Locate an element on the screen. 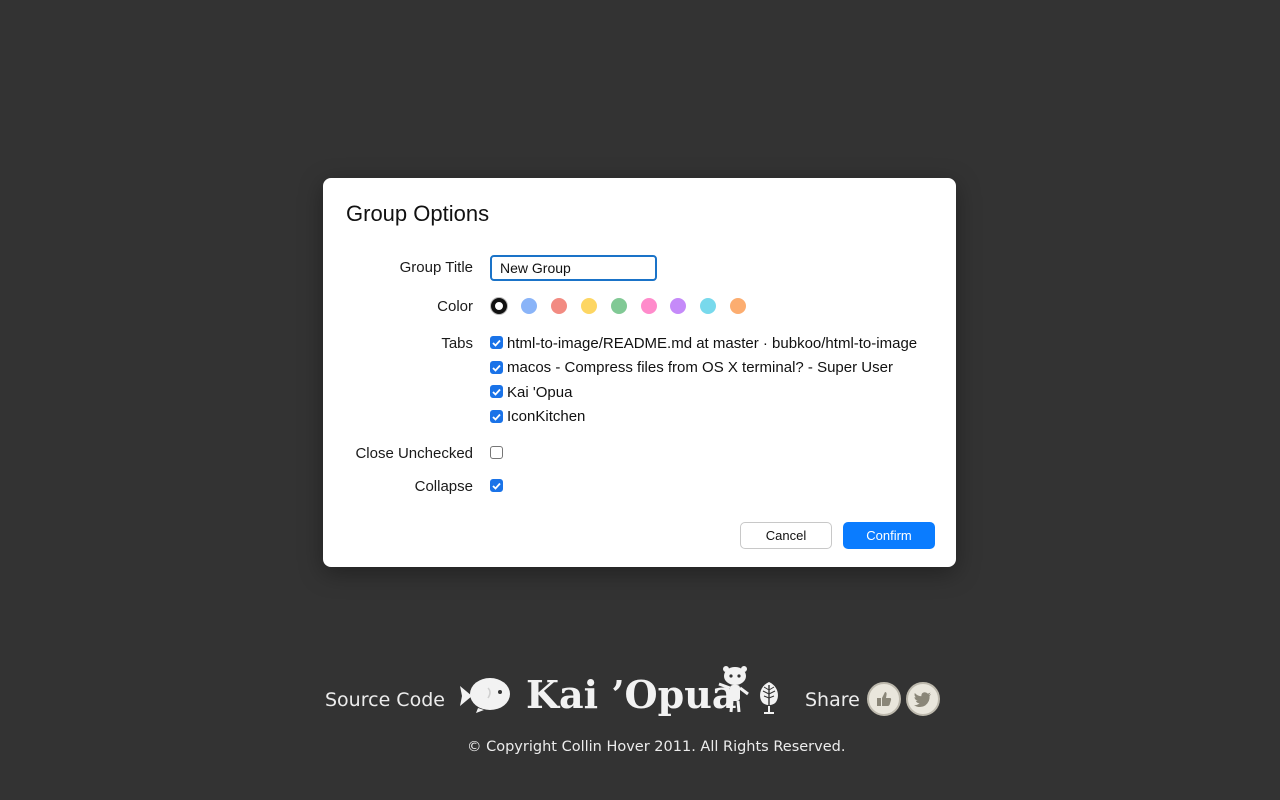  whale-logo-icon is located at coordinates (486, 694).